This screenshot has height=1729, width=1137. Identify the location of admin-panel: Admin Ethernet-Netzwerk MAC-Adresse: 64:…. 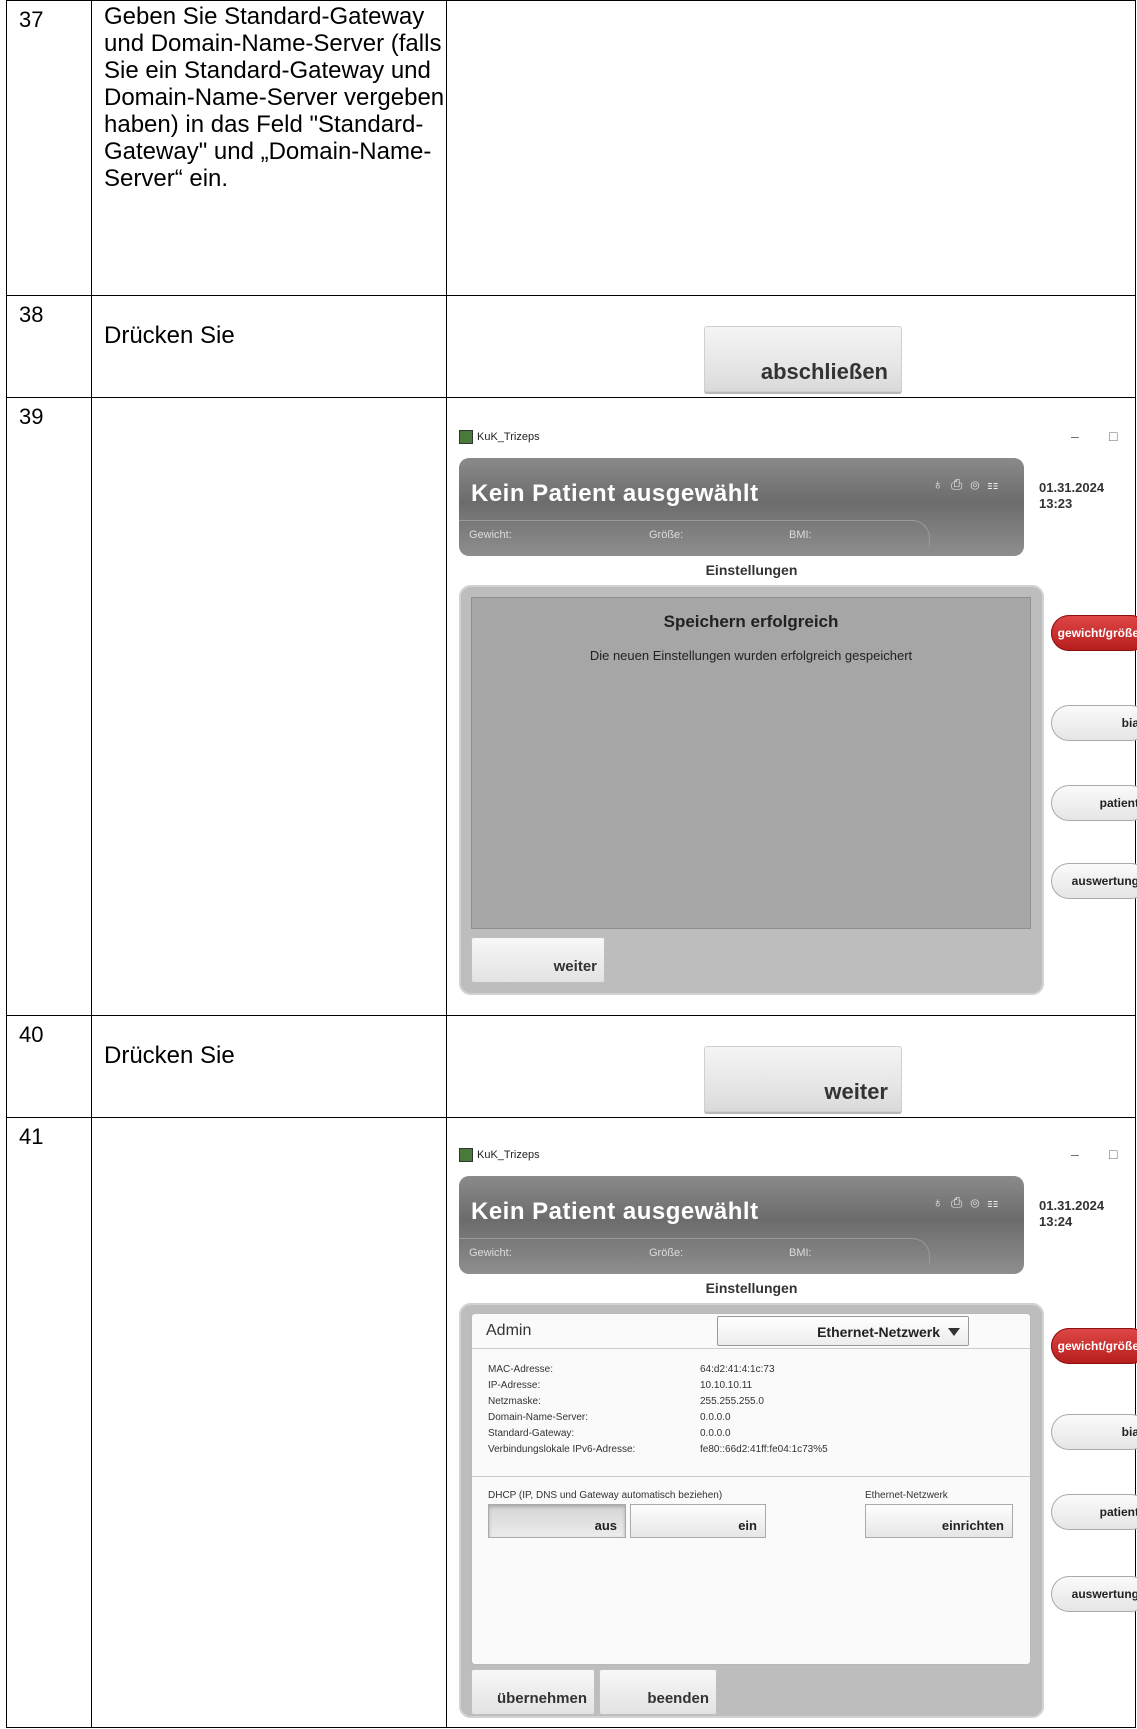
(751, 1489).